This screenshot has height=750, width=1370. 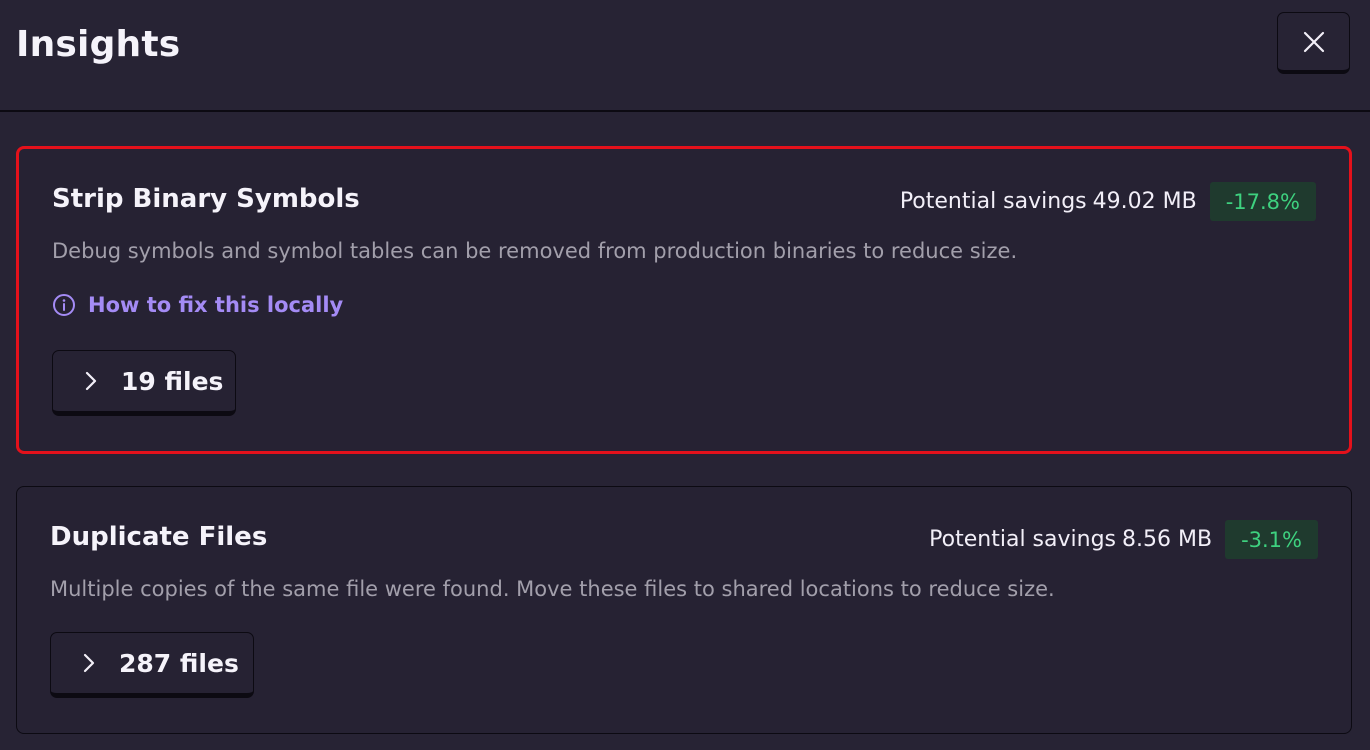 I want to click on savings-percent-badge: -17.8%, so click(x=1262, y=201).